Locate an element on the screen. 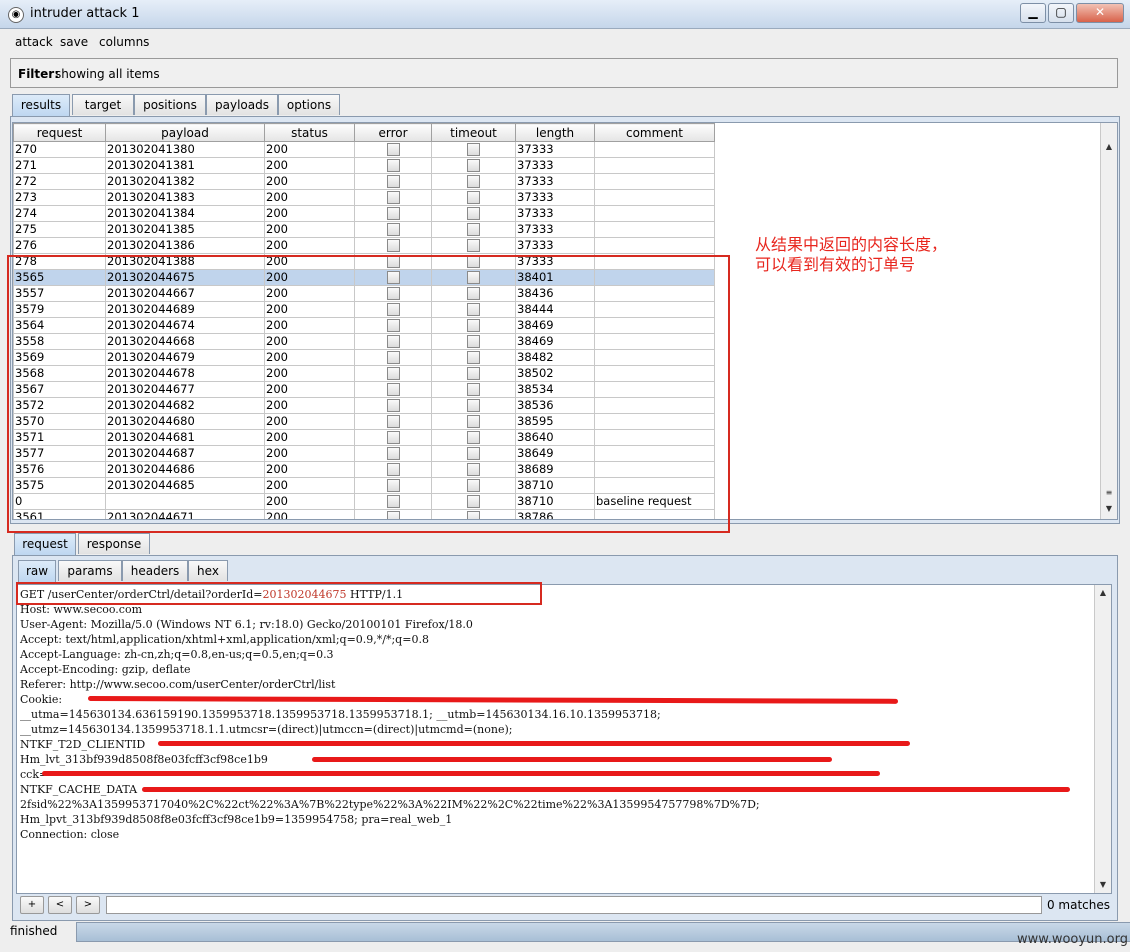  tab-options: options is located at coordinates (309, 104).